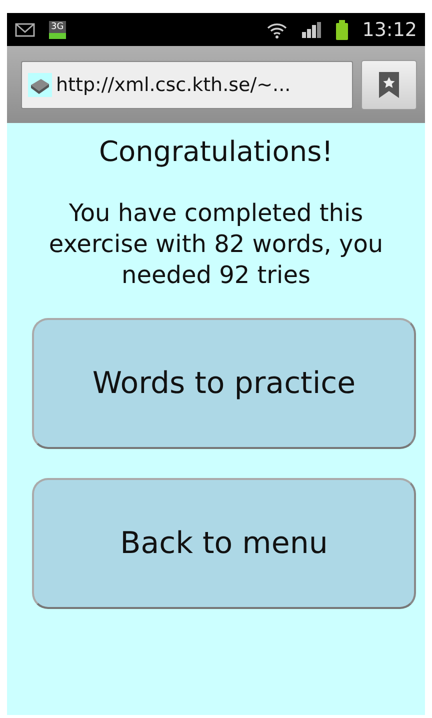 This screenshot has width=432, height=718. What do you see at coordinates (216, 151) in the screenshot?
I see `congratulations-heading: Congratulations!` at bounding box center [216, 151].